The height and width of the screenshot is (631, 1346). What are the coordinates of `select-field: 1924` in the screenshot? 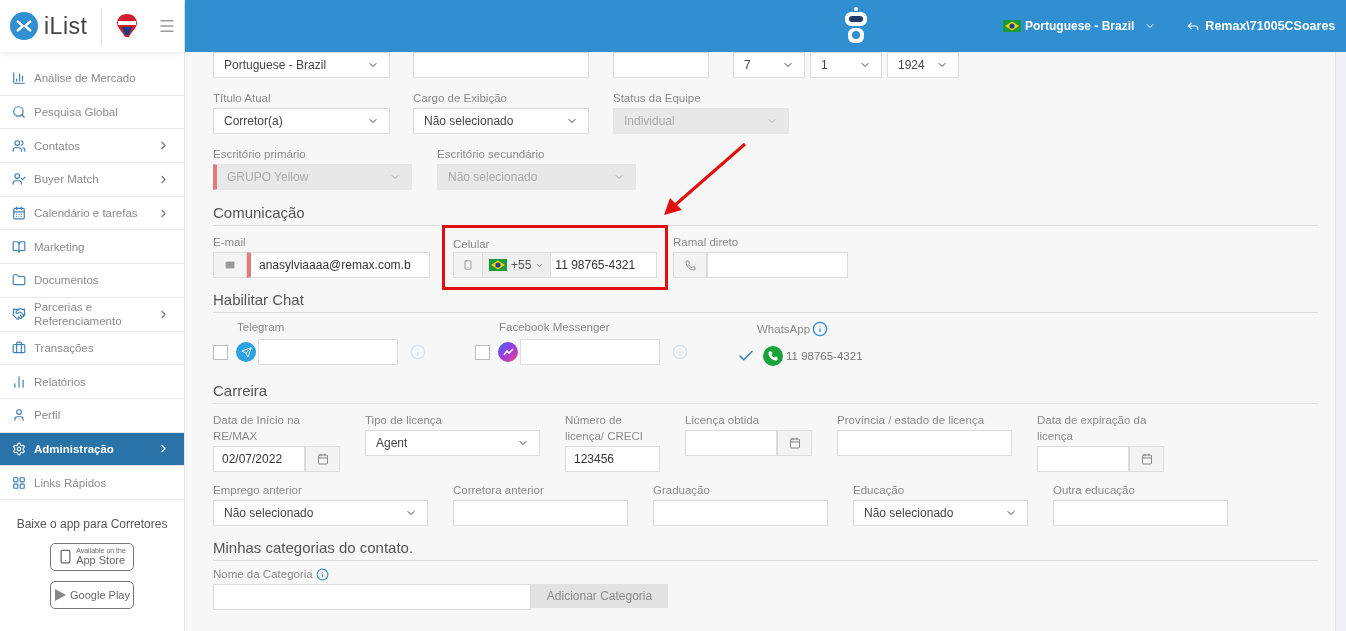 It's located at (923, 65).